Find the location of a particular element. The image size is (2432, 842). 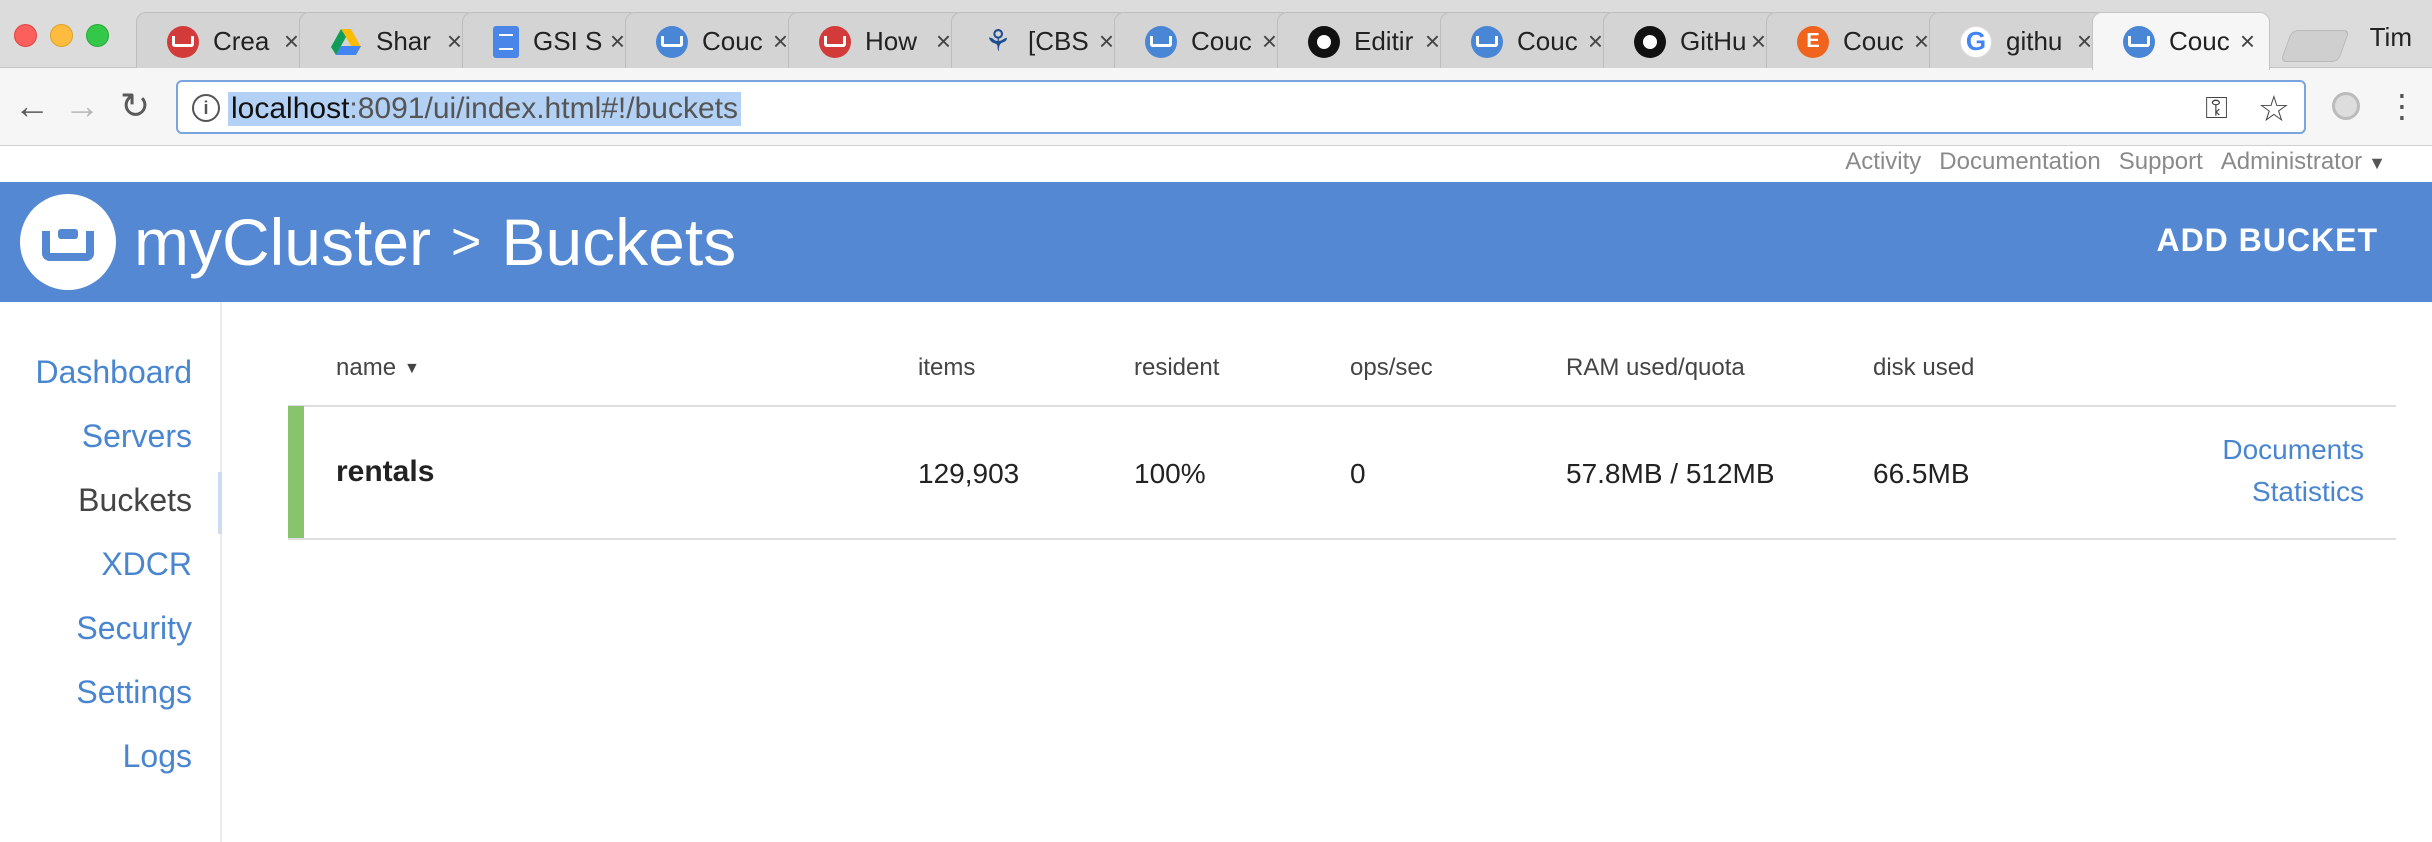

sort-caret-down-icon: ▼ is located at coordinates (412, 368).